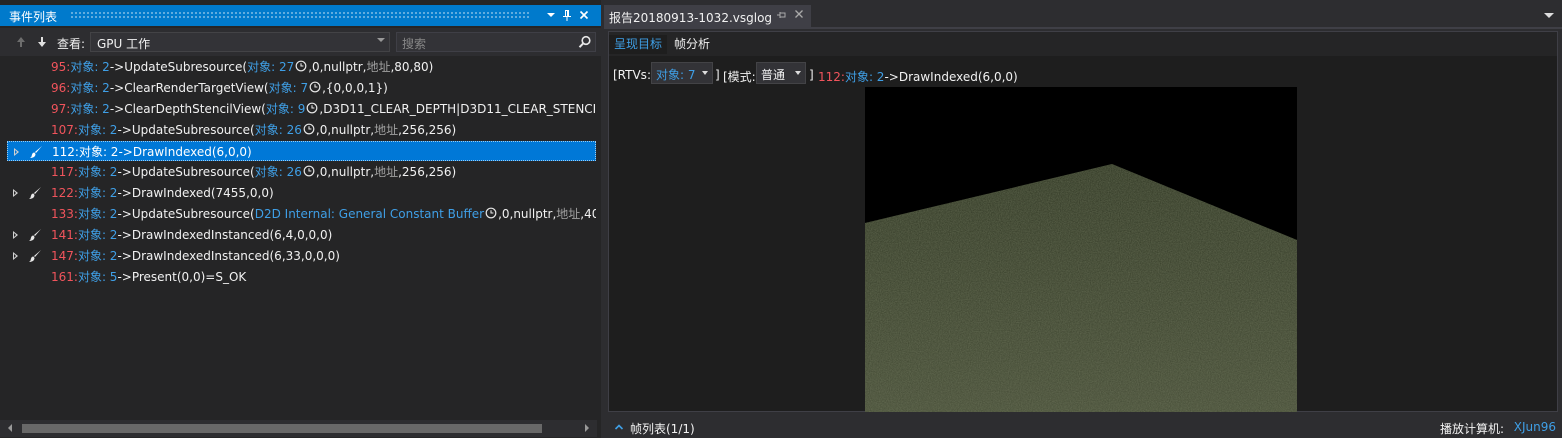 The width and height of the screenshot is (1562, 438). Describe the element at coordinates (567, 15) in the screenshot. I see `pin-icon` at that location.